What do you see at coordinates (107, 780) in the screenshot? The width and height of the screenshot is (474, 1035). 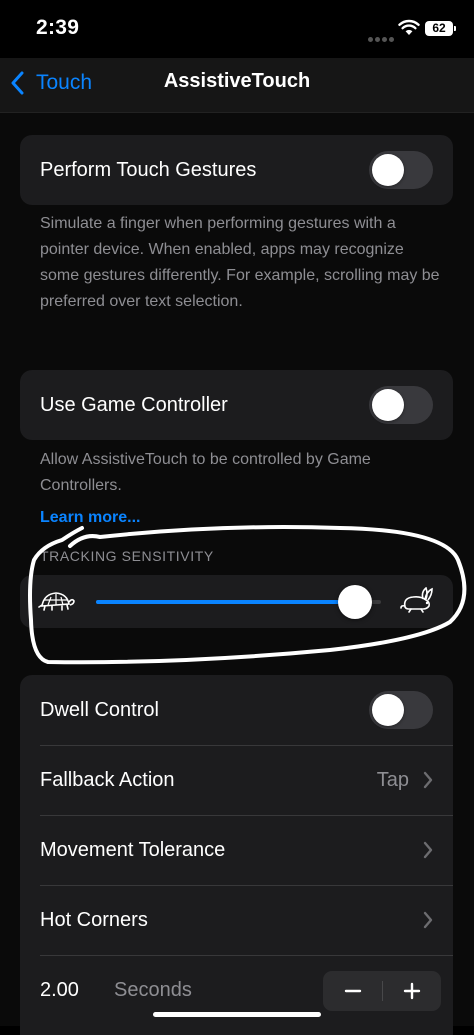 I see `fallback-action-label: Fallback Action` at bounding box center [107, 780].